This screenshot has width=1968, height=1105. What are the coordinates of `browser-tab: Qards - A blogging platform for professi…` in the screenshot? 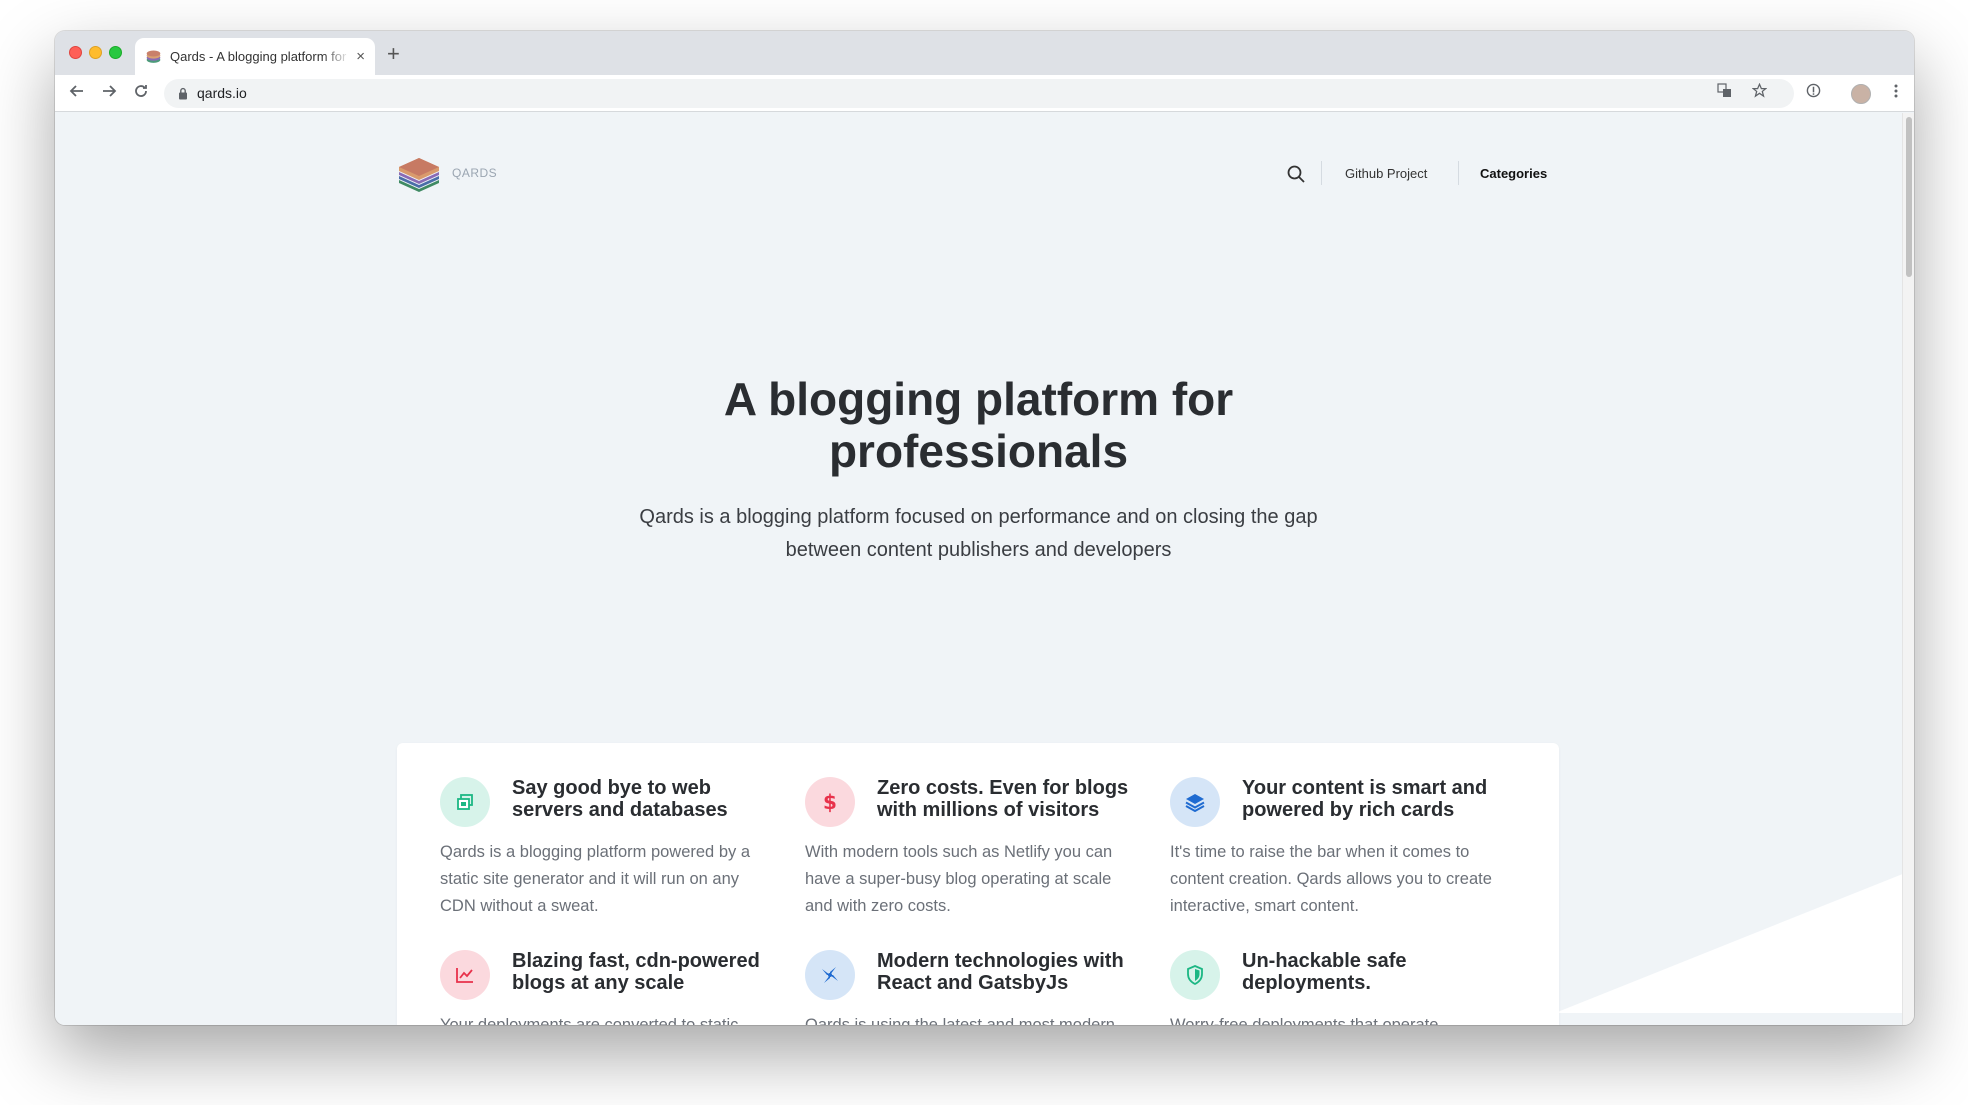 It's located at (255, 56).